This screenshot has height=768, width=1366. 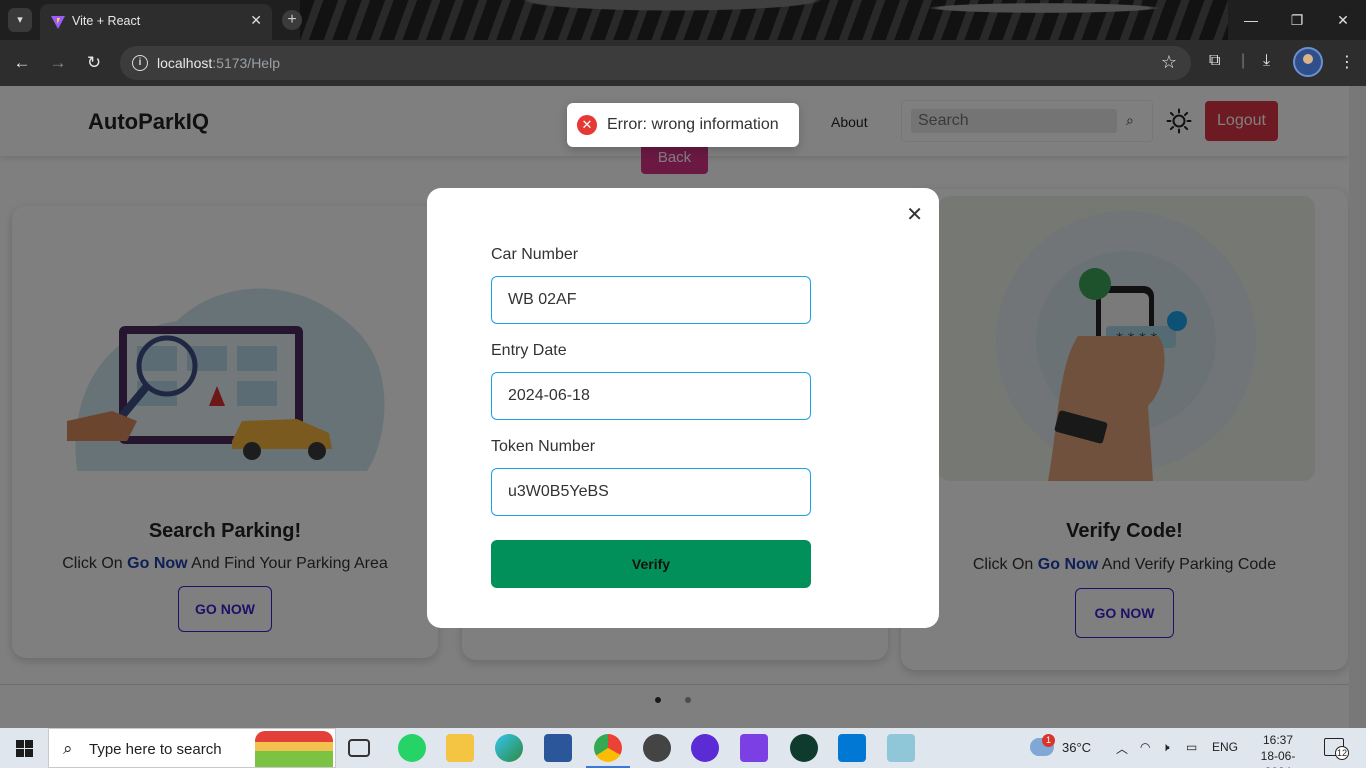 I want to click on error-toast: ✕ Error: wrong information, so click(x=683, y=125).